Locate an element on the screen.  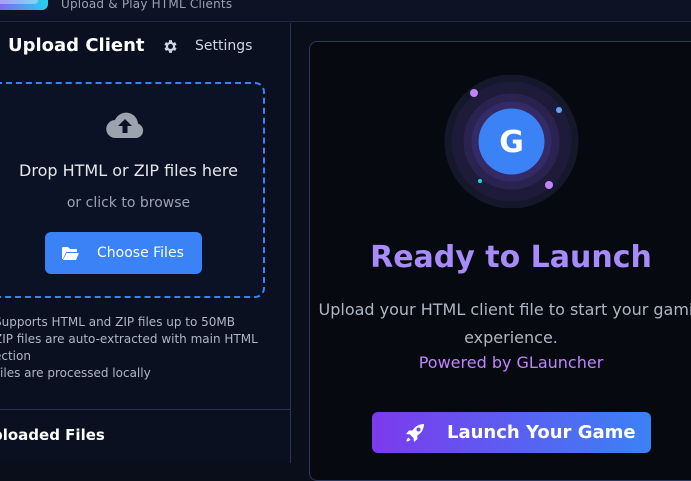
note-item: Supports HTML and ZIP files up to 50MB is located at coordinates (118, 322).